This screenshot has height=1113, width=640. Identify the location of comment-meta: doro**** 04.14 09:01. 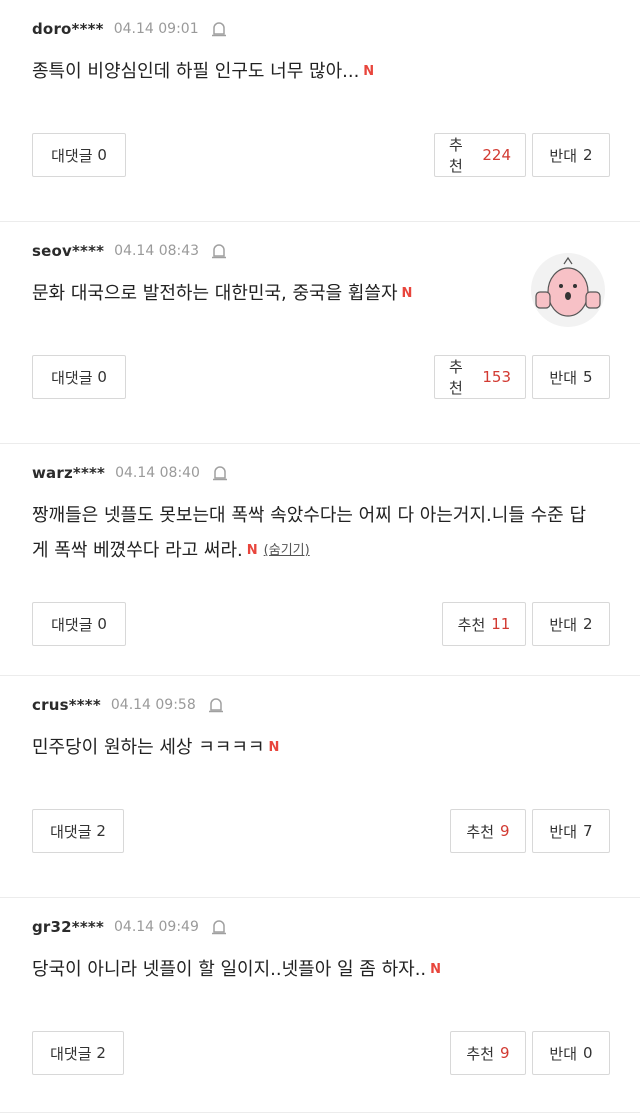
(129, 29).